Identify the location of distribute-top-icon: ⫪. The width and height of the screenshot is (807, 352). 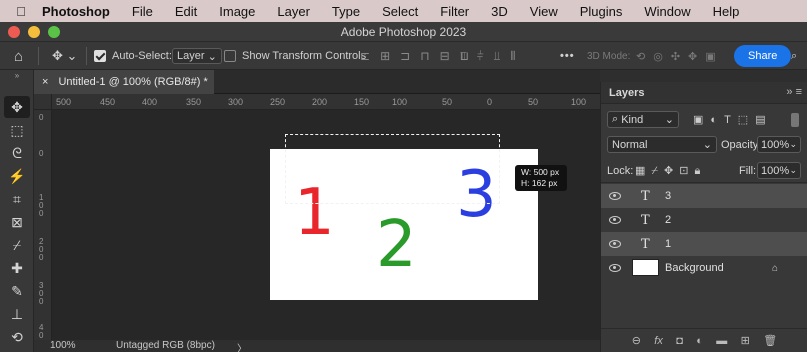
(463, 56).